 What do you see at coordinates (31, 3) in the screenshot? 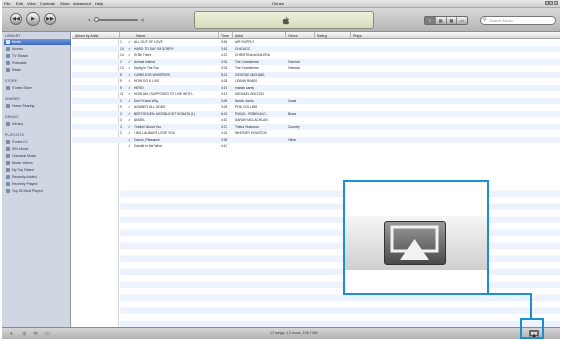
I see `menu-view: View` at bounding box center [31, 3].